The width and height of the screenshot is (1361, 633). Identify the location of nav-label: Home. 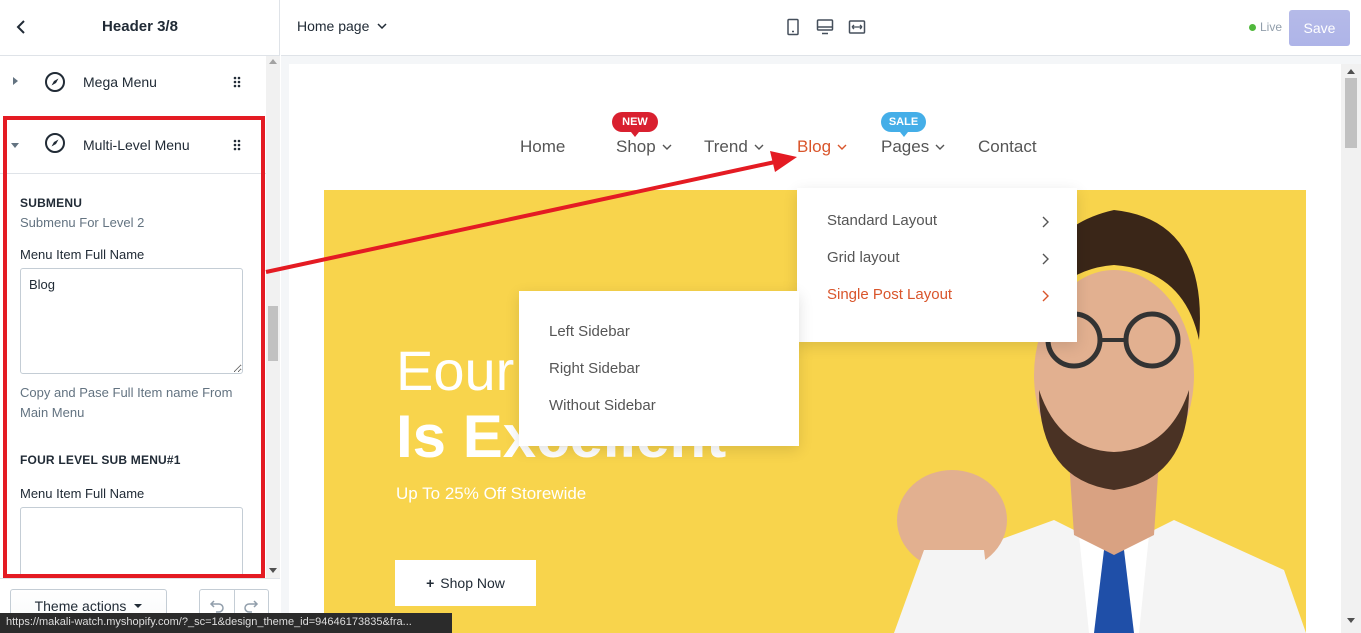
(543, 146).